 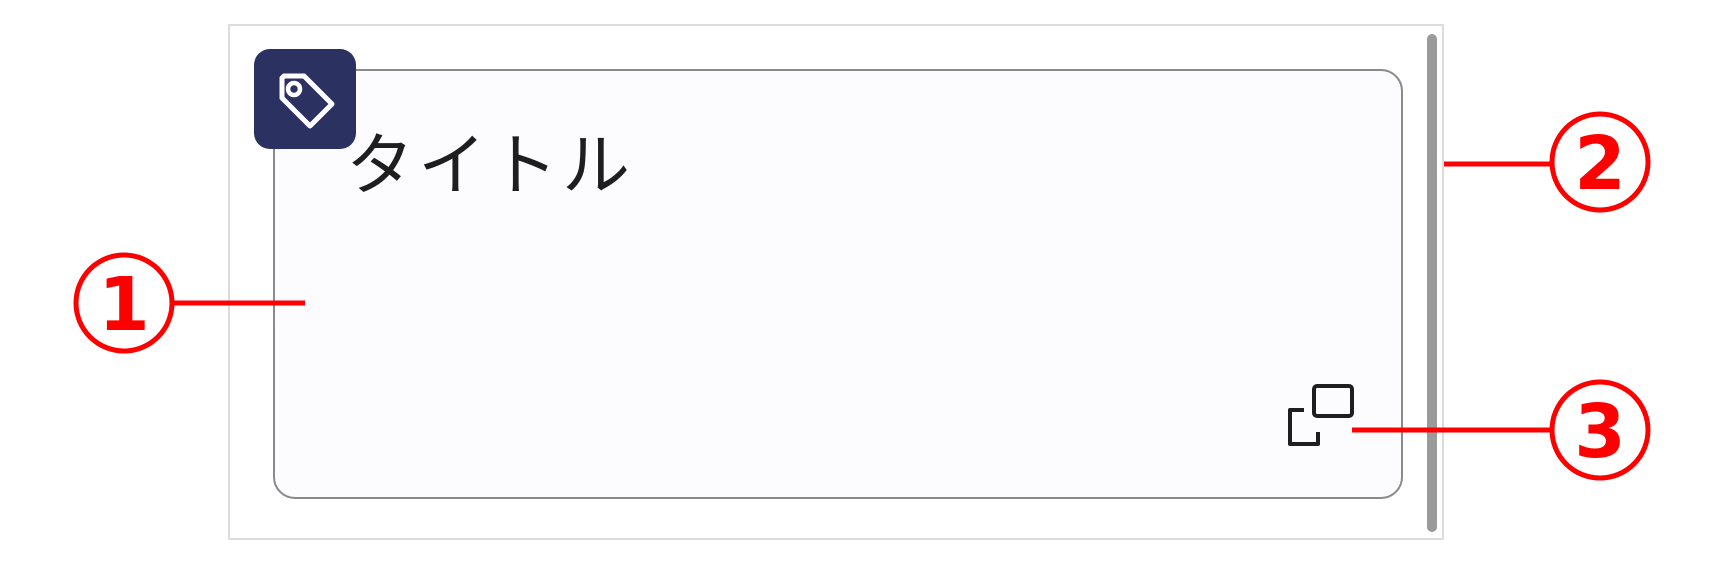 I want to click on callout-1-number: 1, so click(x=124, y=305).